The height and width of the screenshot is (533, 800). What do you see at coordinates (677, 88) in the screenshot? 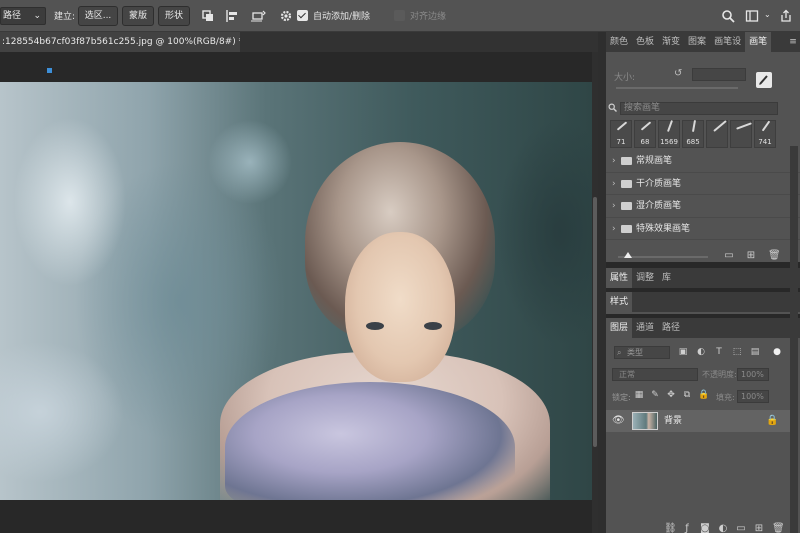
I see `brush-size-slider` at bounding box center [677, 88].